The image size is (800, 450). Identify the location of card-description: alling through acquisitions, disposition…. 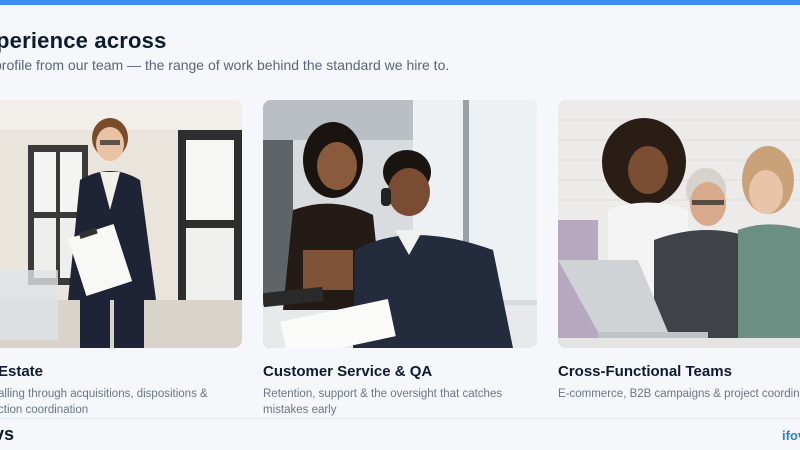
(121, 402).